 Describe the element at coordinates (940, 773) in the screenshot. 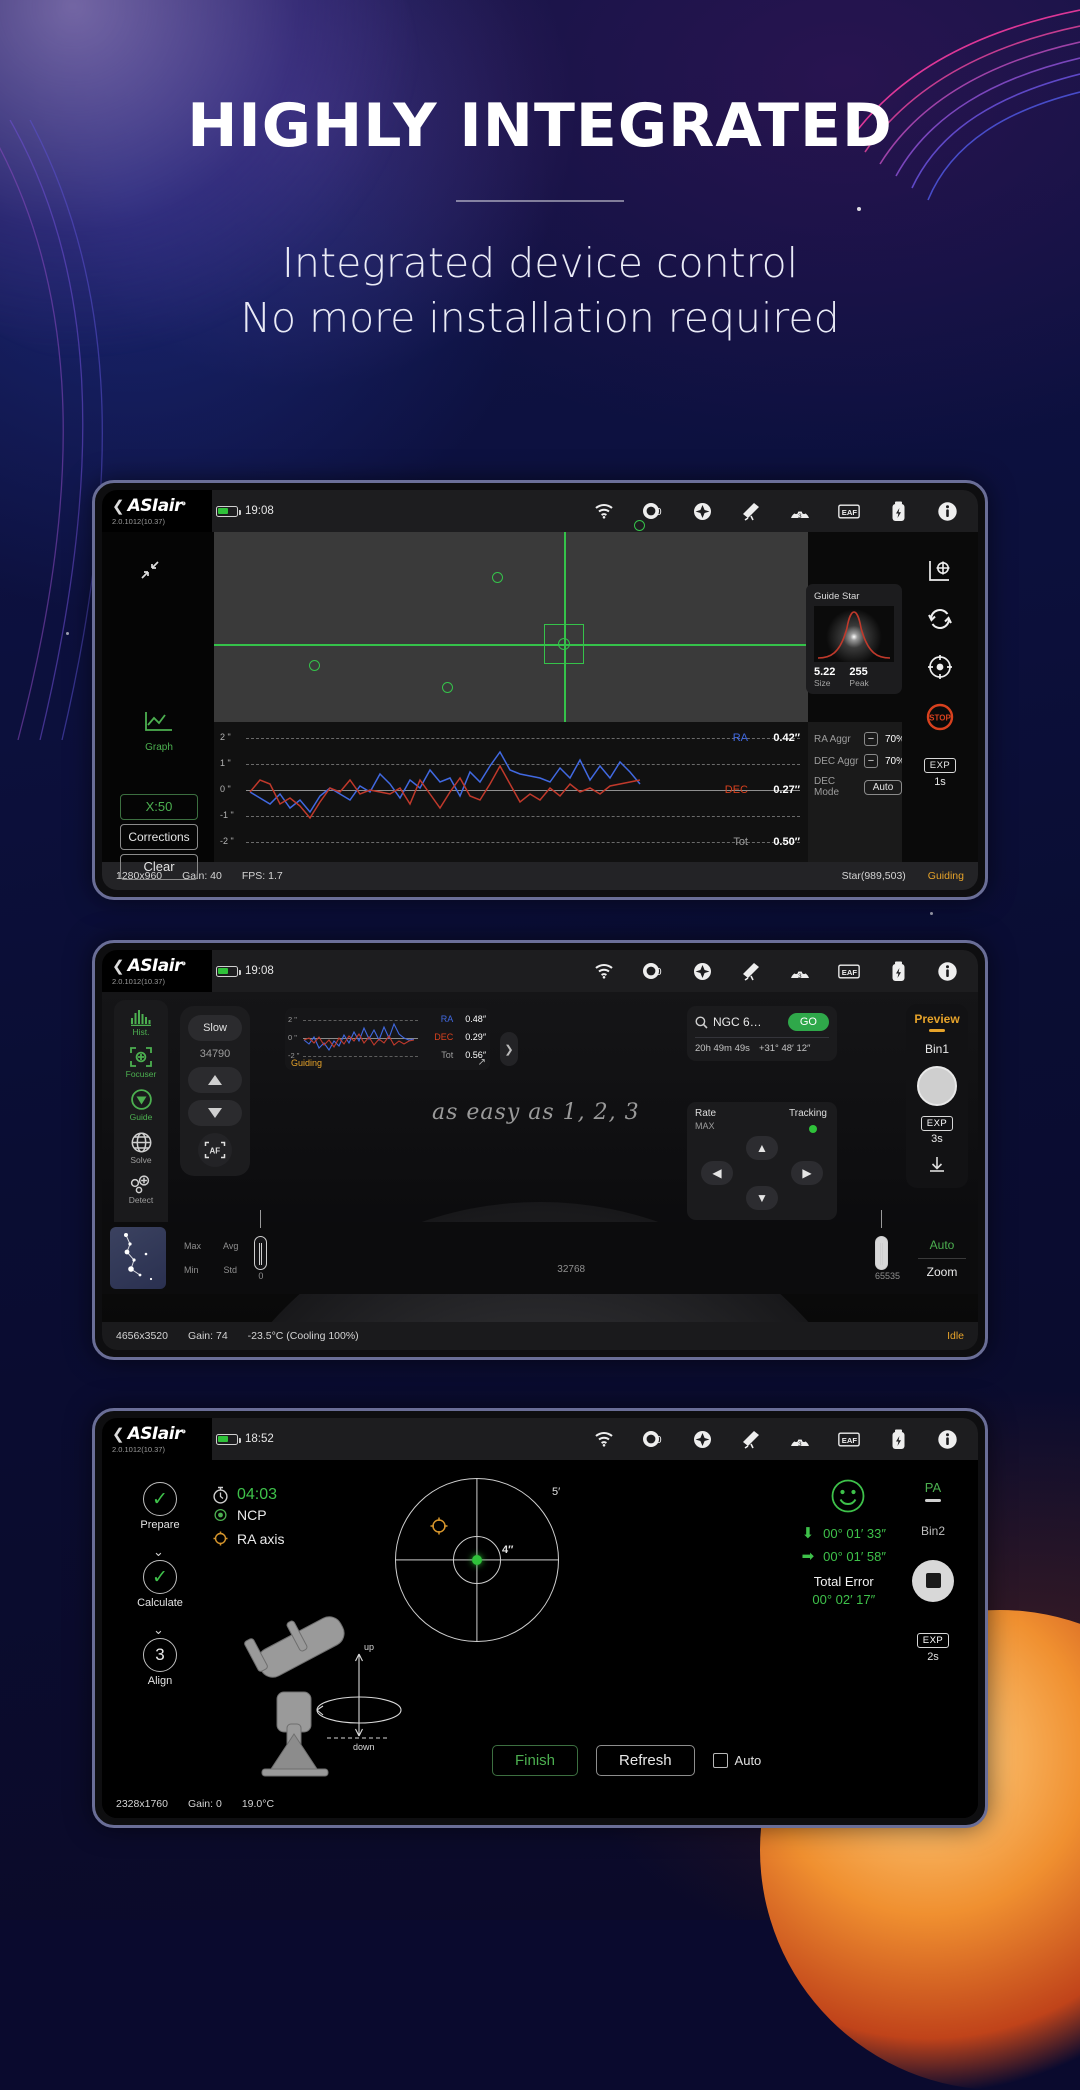

I see `exposure-control: EXP 1s` at that location.